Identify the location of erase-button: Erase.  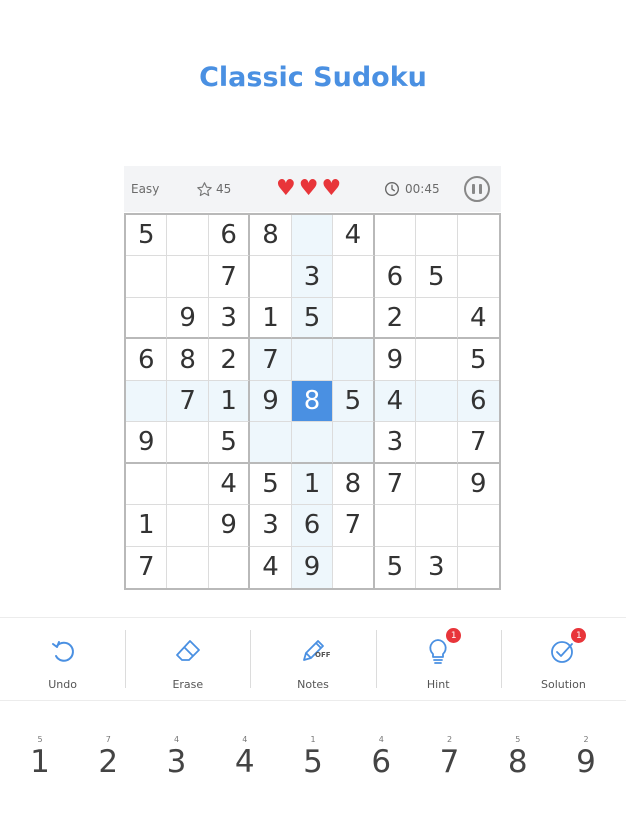
(187, 659).